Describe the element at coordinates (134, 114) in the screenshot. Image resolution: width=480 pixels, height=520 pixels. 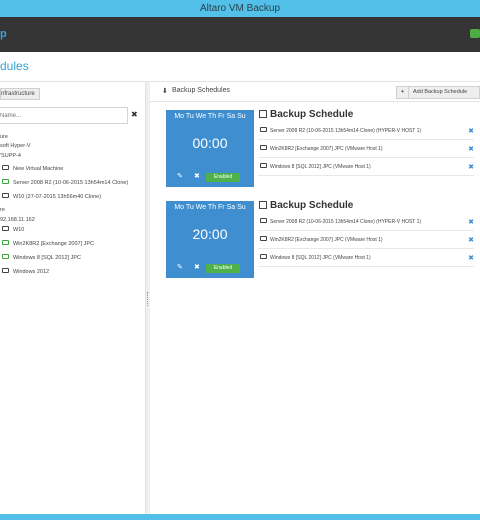
I see `clear-search-icon: ✖` at that location.